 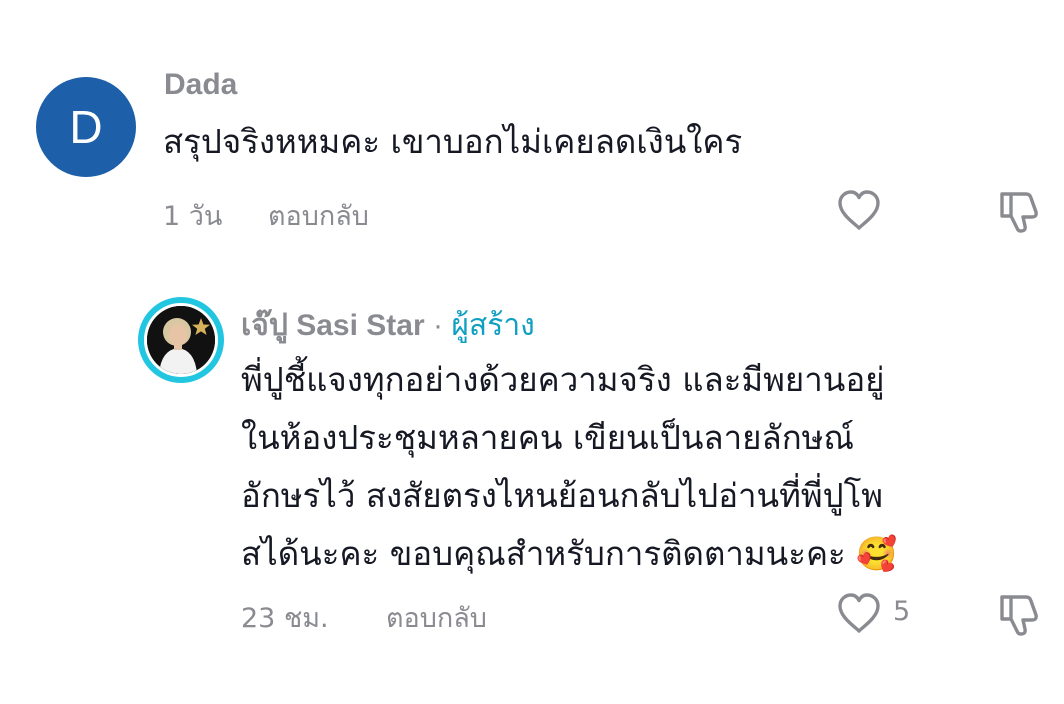 I want to click on reply-text-line-last: สได้นะคะ ขอบคุณสำหรับการติดตามนะคะ 🥰, so click(x=569, y=554).